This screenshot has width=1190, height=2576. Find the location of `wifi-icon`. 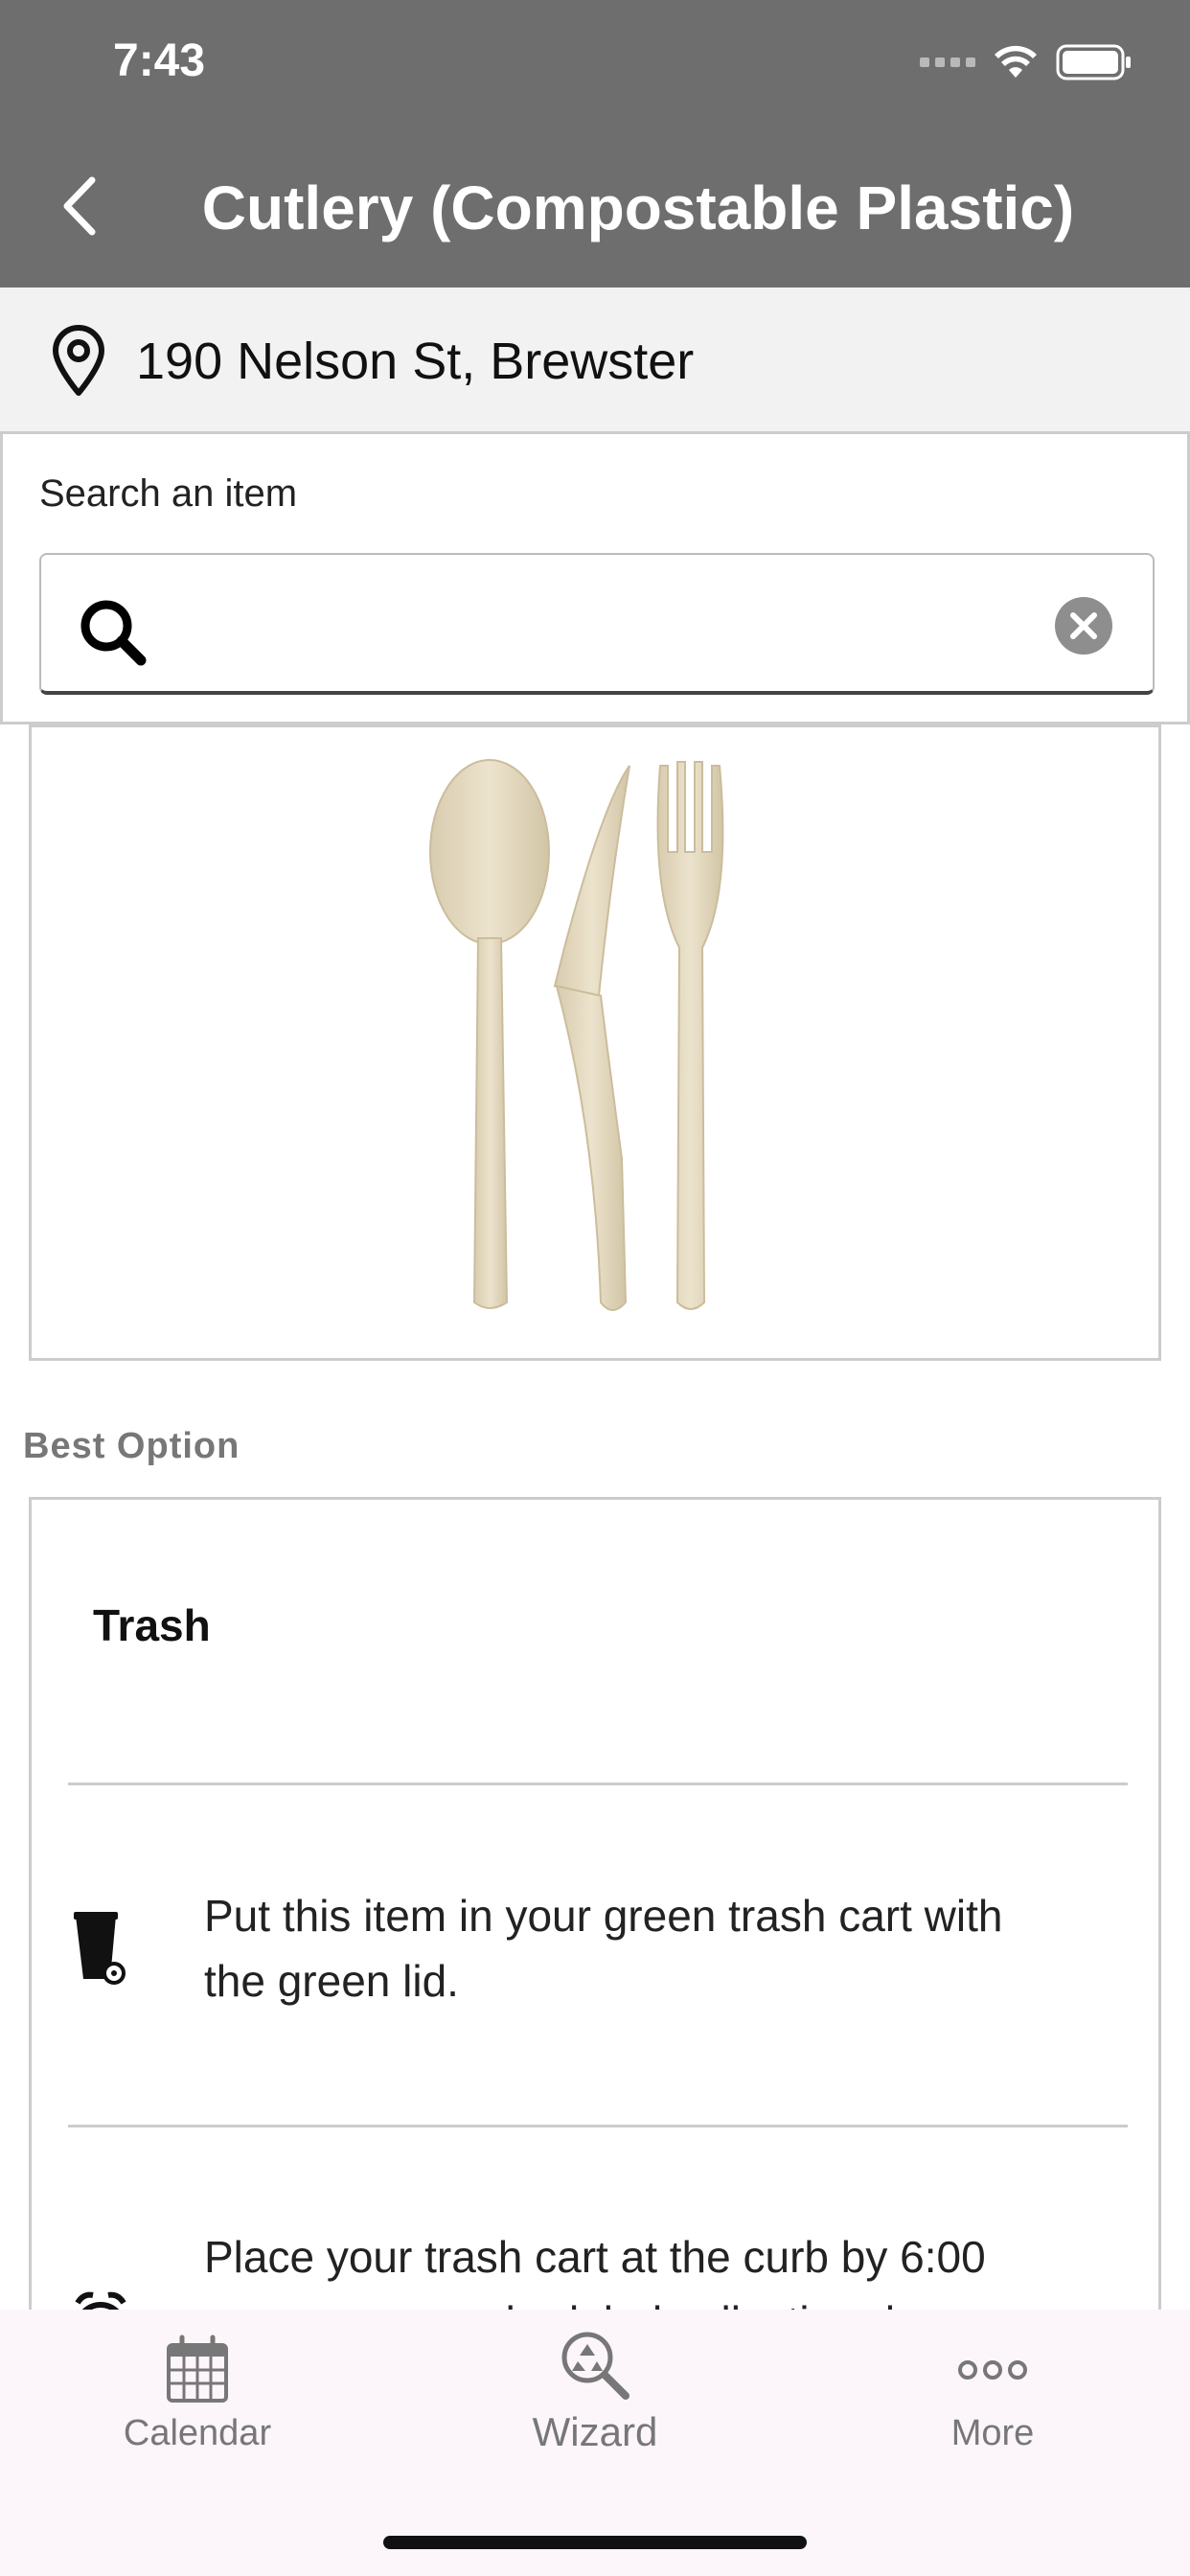

wifi-icon is located at coordinates (1016, 62).